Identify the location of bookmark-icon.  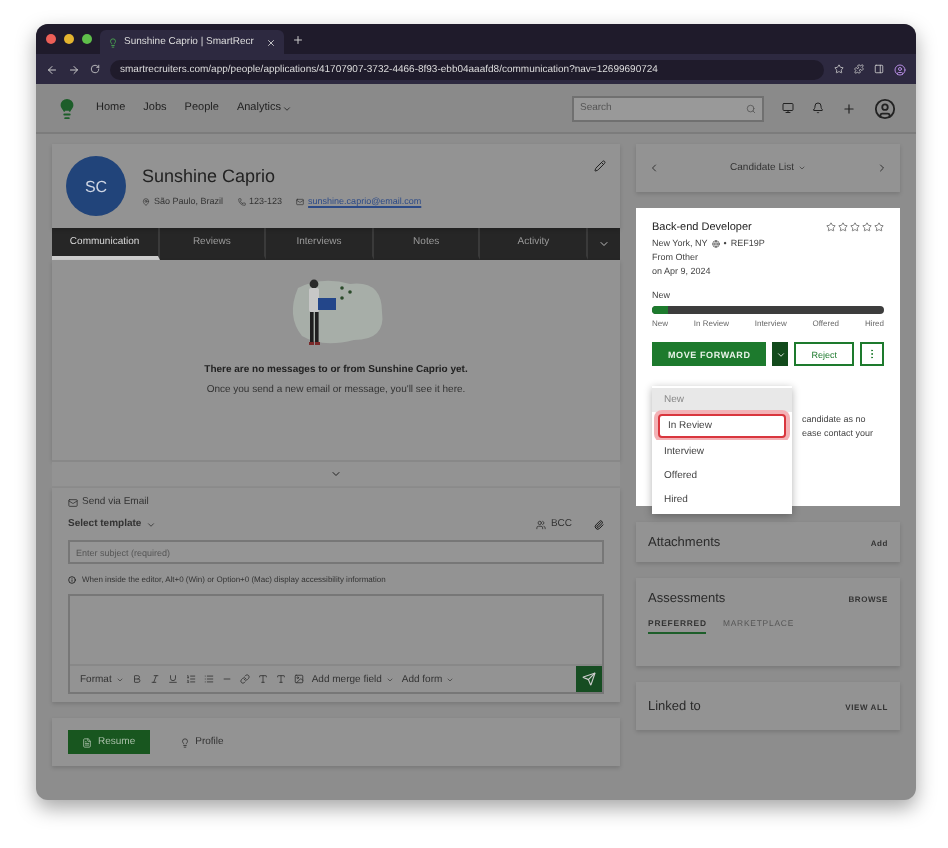
(839, 69).